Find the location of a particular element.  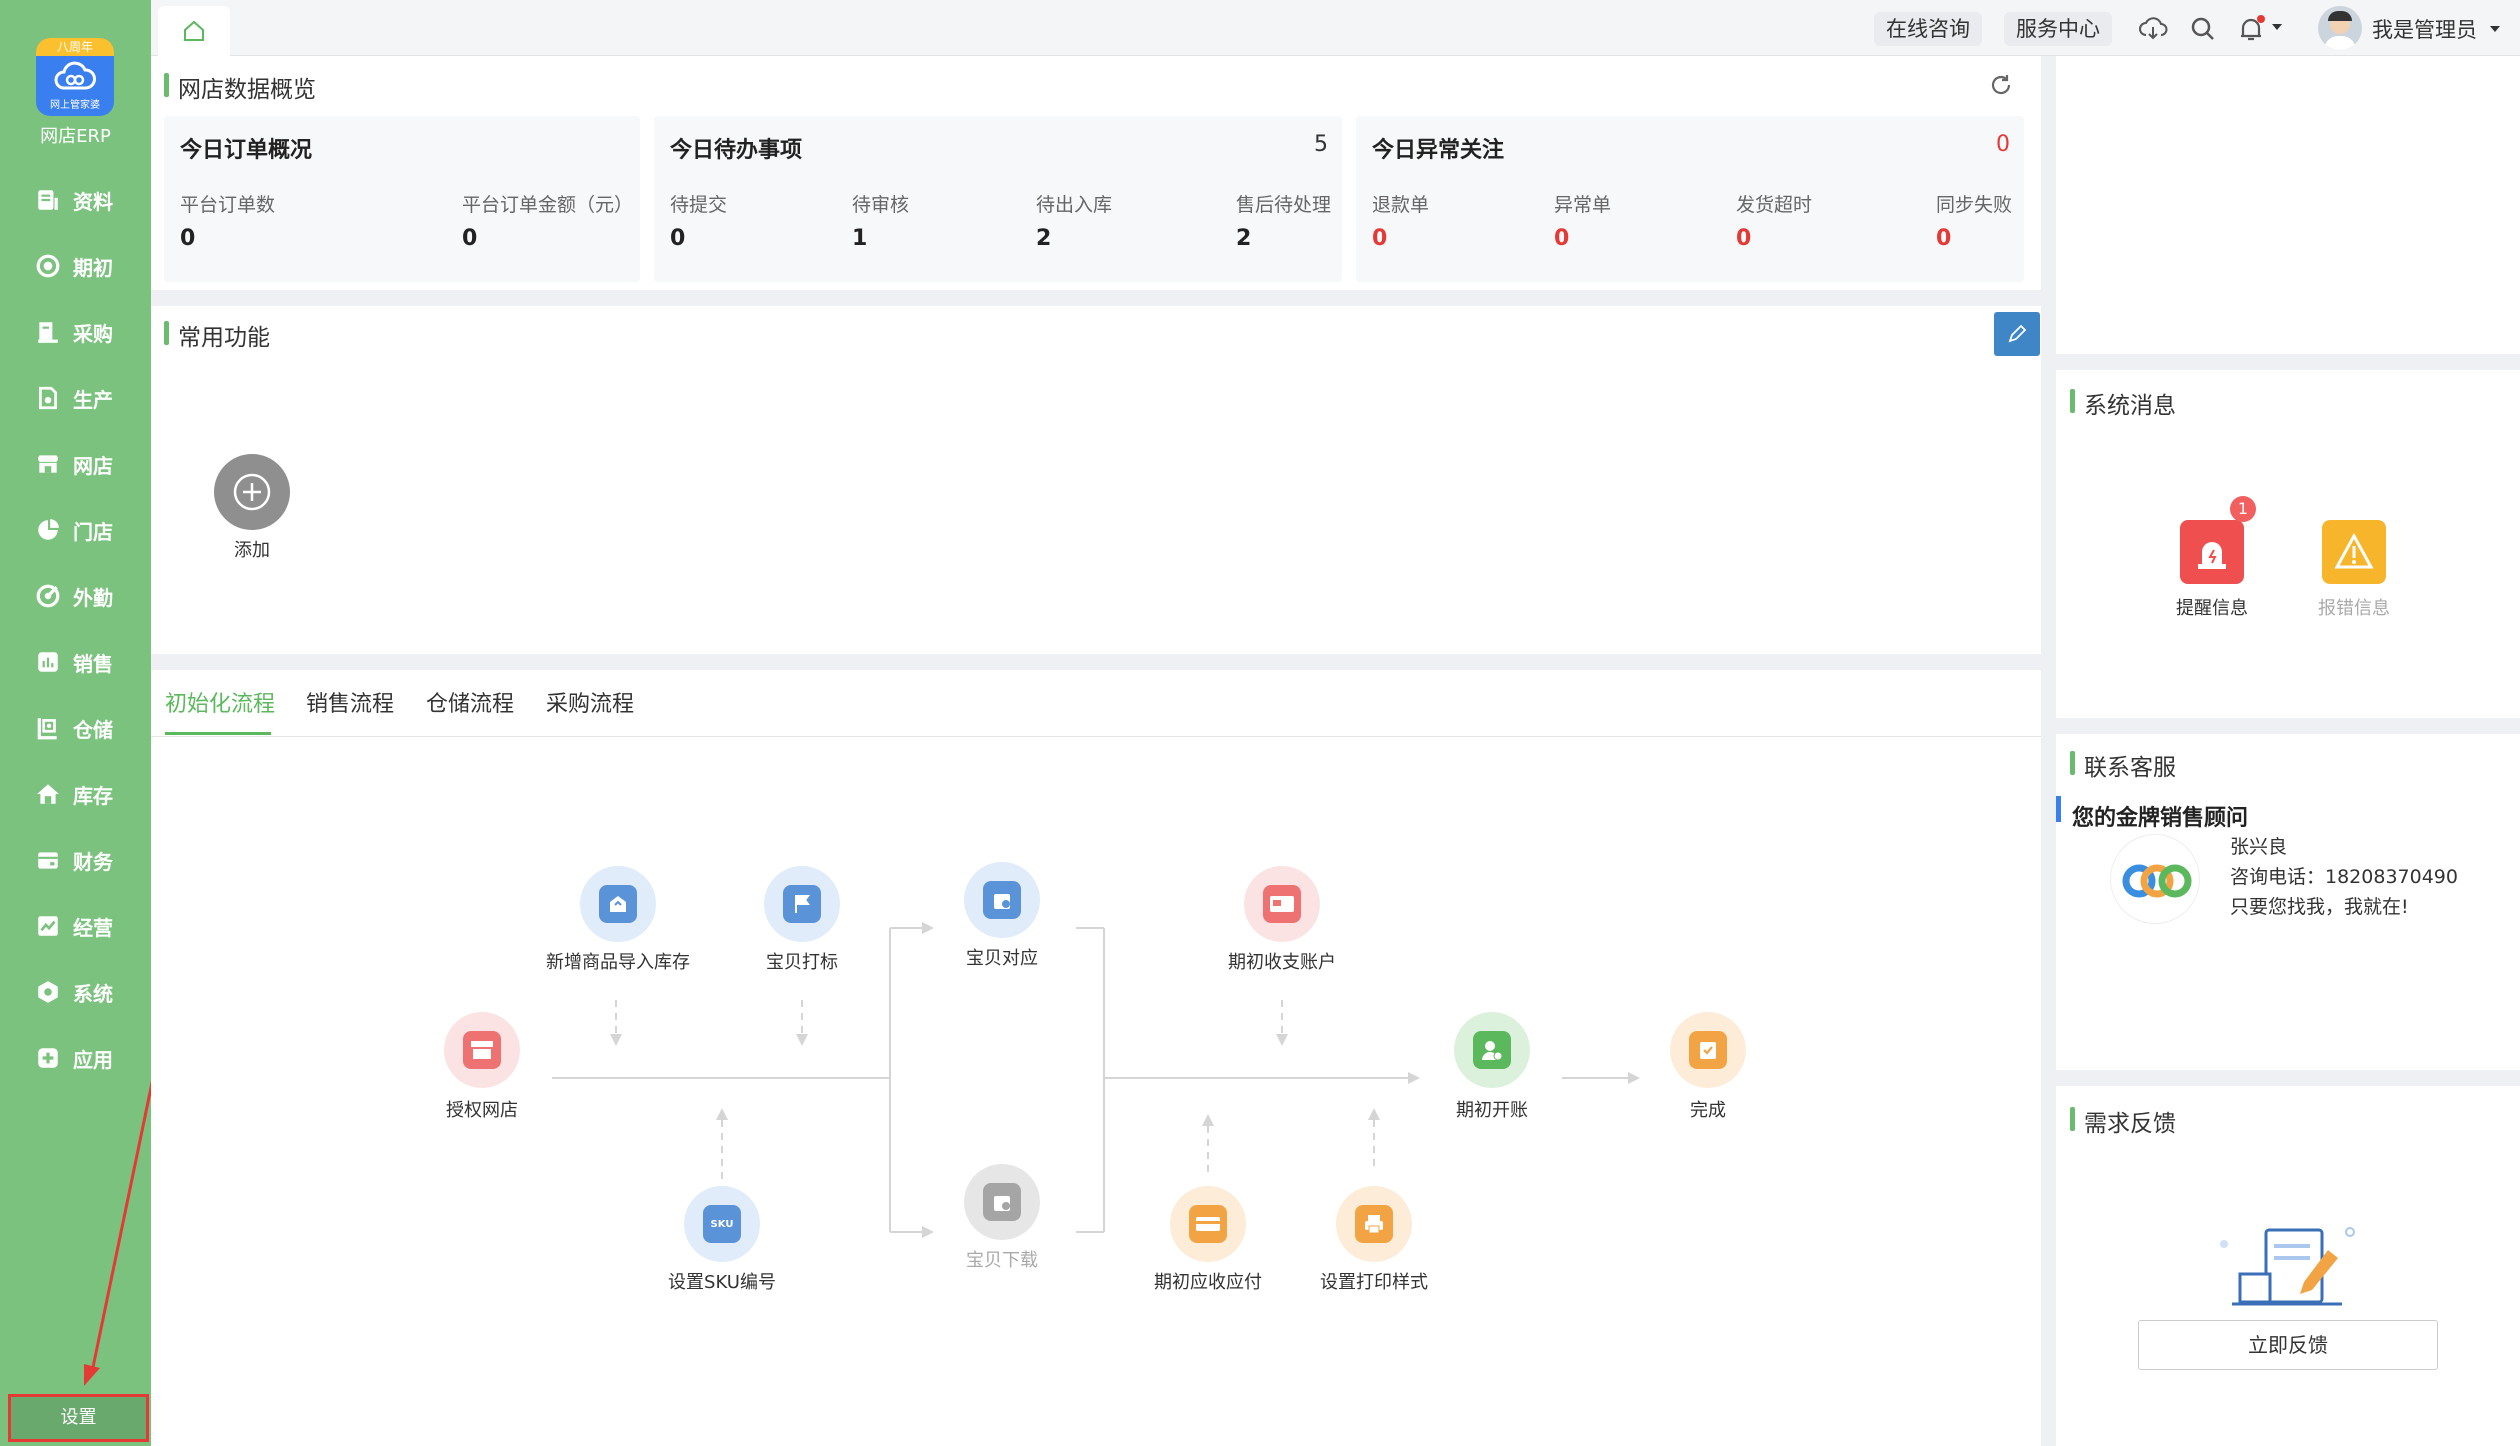

advisor-avatar is located at coordinates (2155, 879).